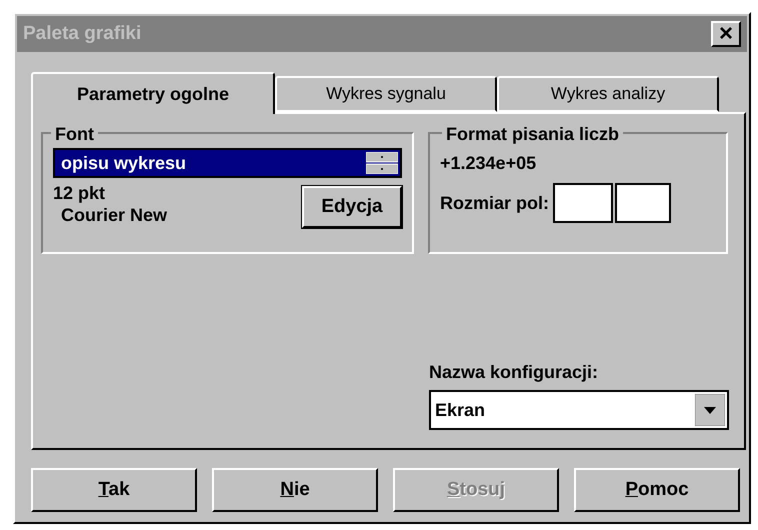  What do you see at coordinates (227, 163) in the screenshot?
I see `font-selector: opisu wykresu` at bounding box center [227, 163].